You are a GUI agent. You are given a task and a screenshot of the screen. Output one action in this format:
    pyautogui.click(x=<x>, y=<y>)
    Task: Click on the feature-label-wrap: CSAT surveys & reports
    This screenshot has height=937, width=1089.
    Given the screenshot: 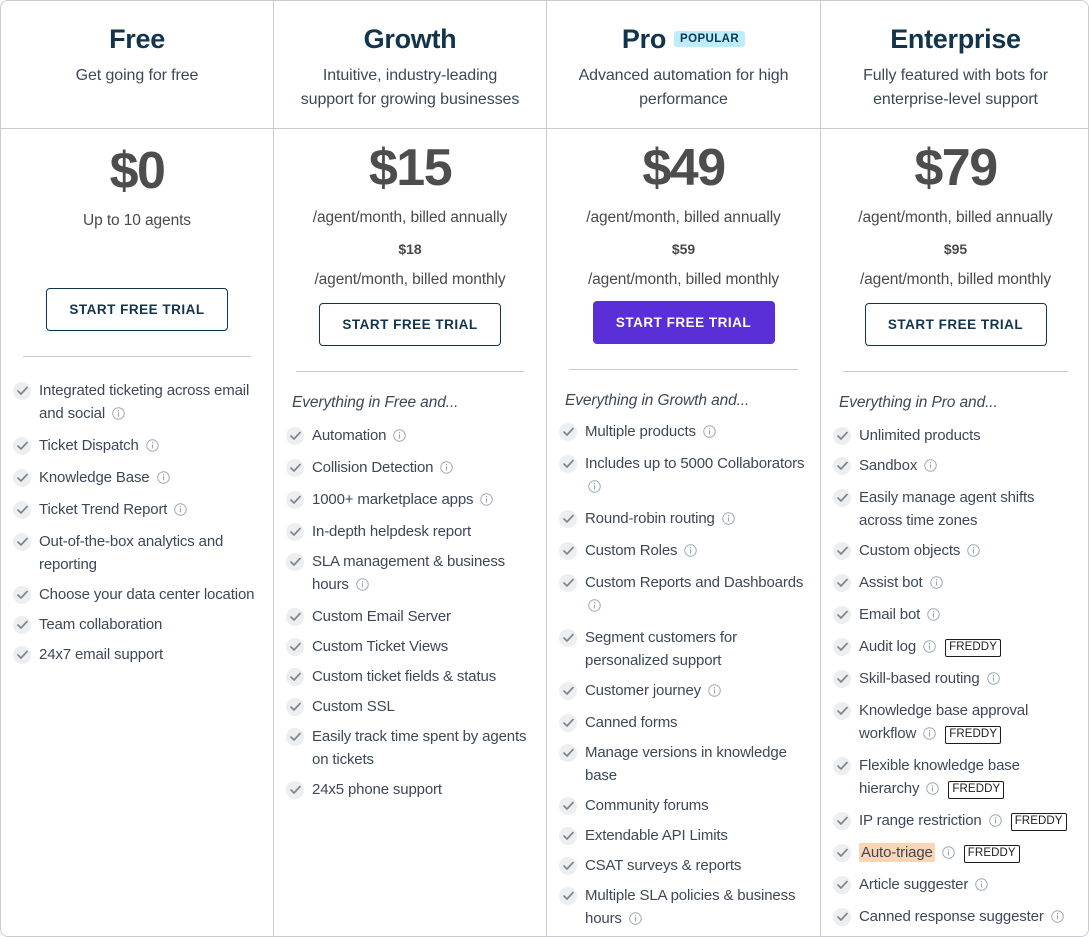 What is the action you would take?
    pyautogui.click(x=663, y=865)
    